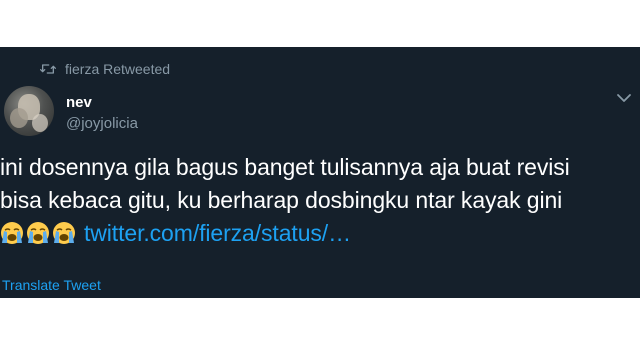 The image size is (640, 360). Describe the element at coordinates (51, 285) in the screenshot. I see `translate-tweet-link: Translate Tweet` at that location.